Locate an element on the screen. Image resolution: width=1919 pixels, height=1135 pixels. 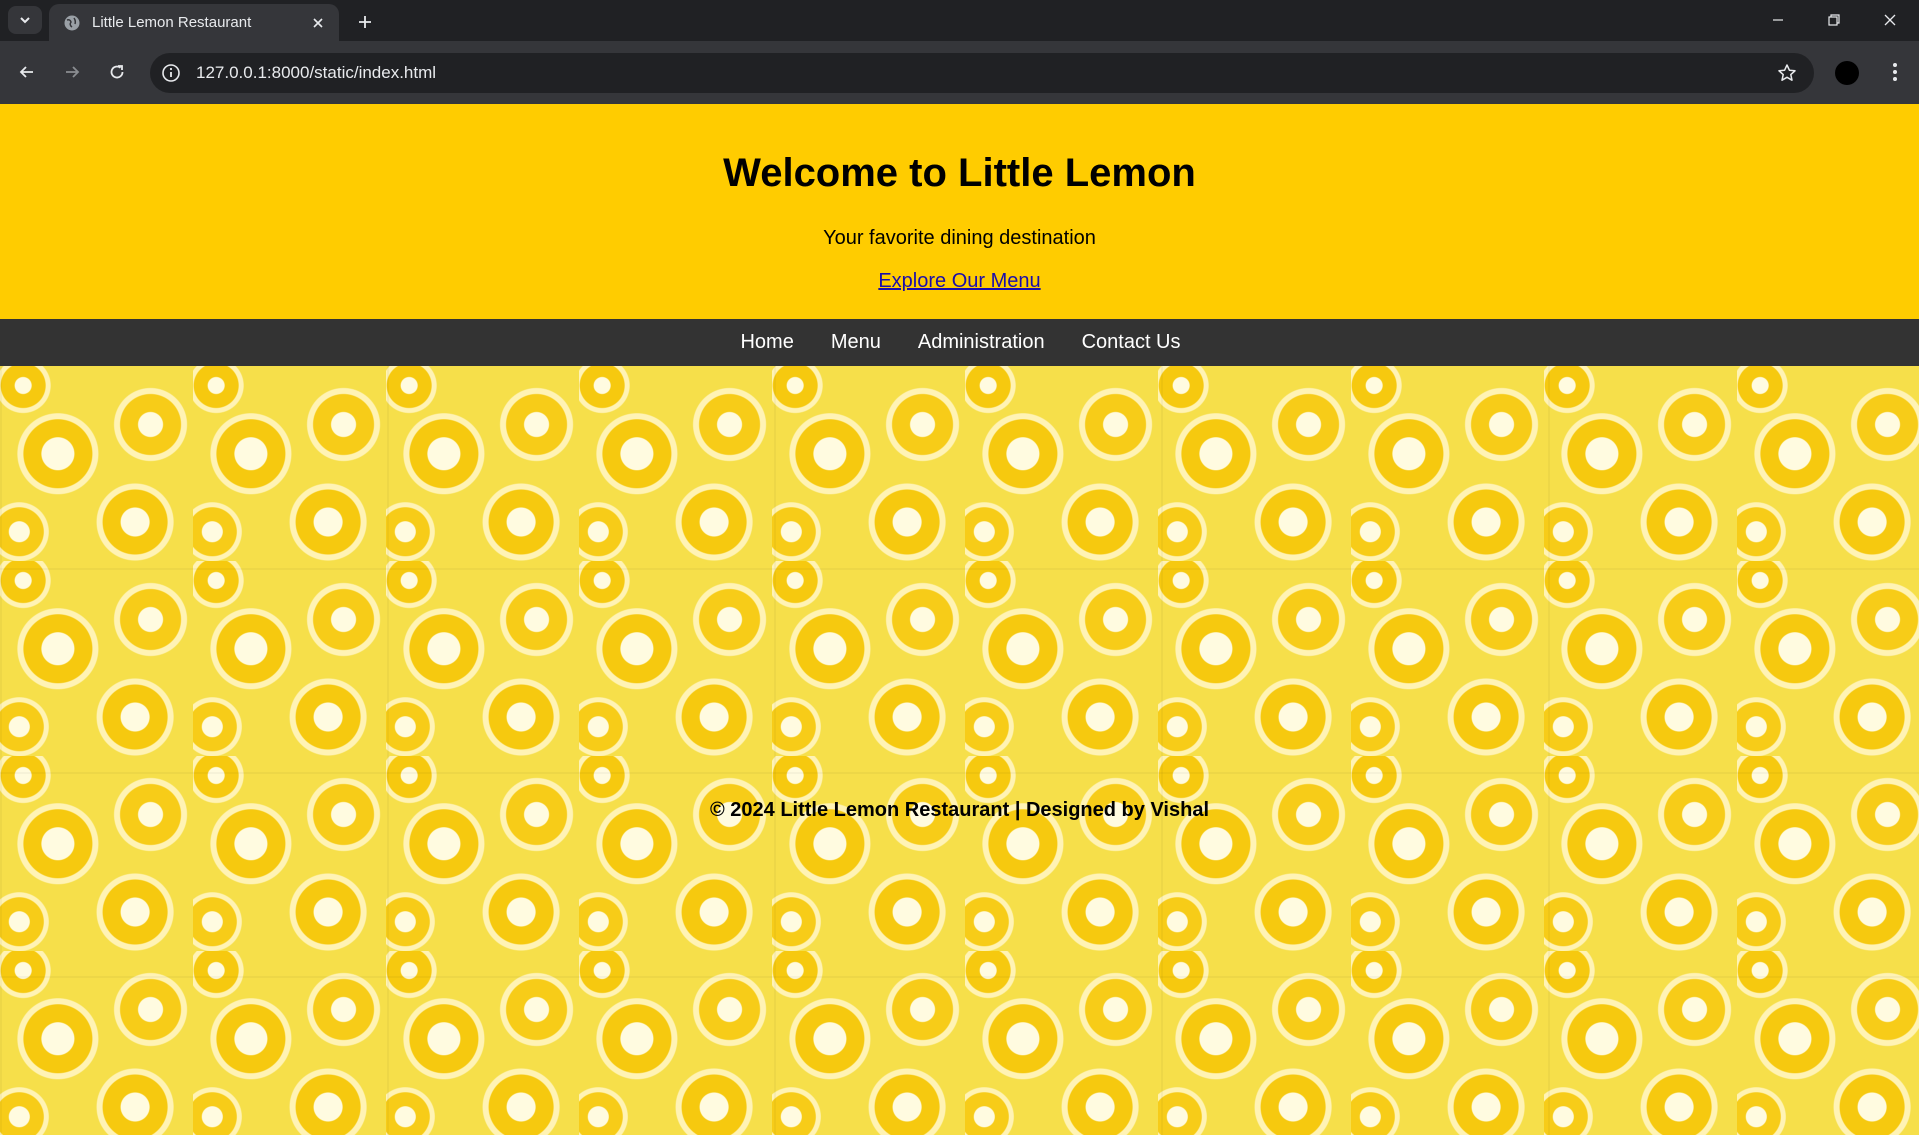
tagline: Your favorite dining destination is located at coordinates (959, 238).